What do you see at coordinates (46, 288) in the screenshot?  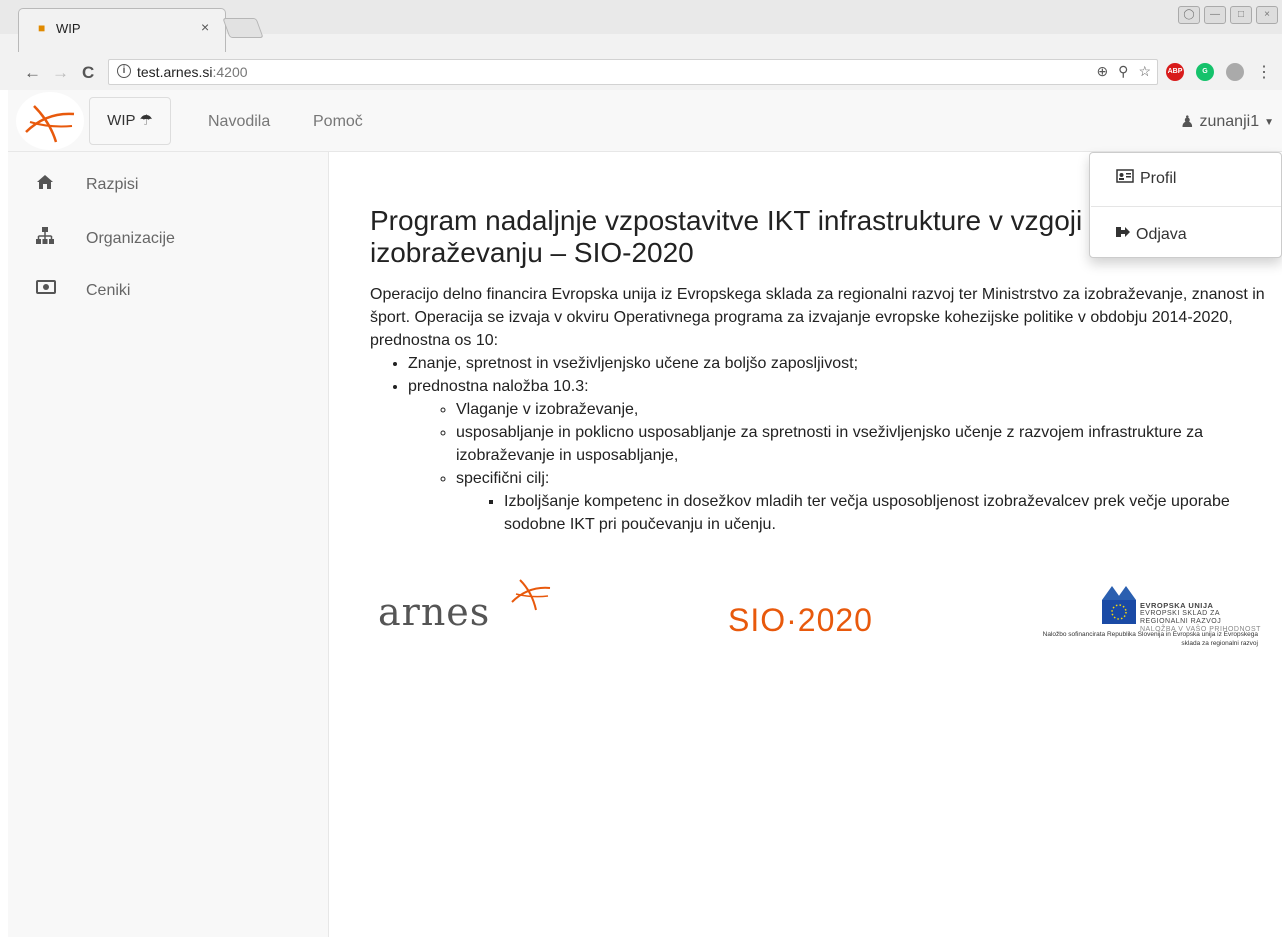 I see `money-icon` at bounding box center [46, 288].